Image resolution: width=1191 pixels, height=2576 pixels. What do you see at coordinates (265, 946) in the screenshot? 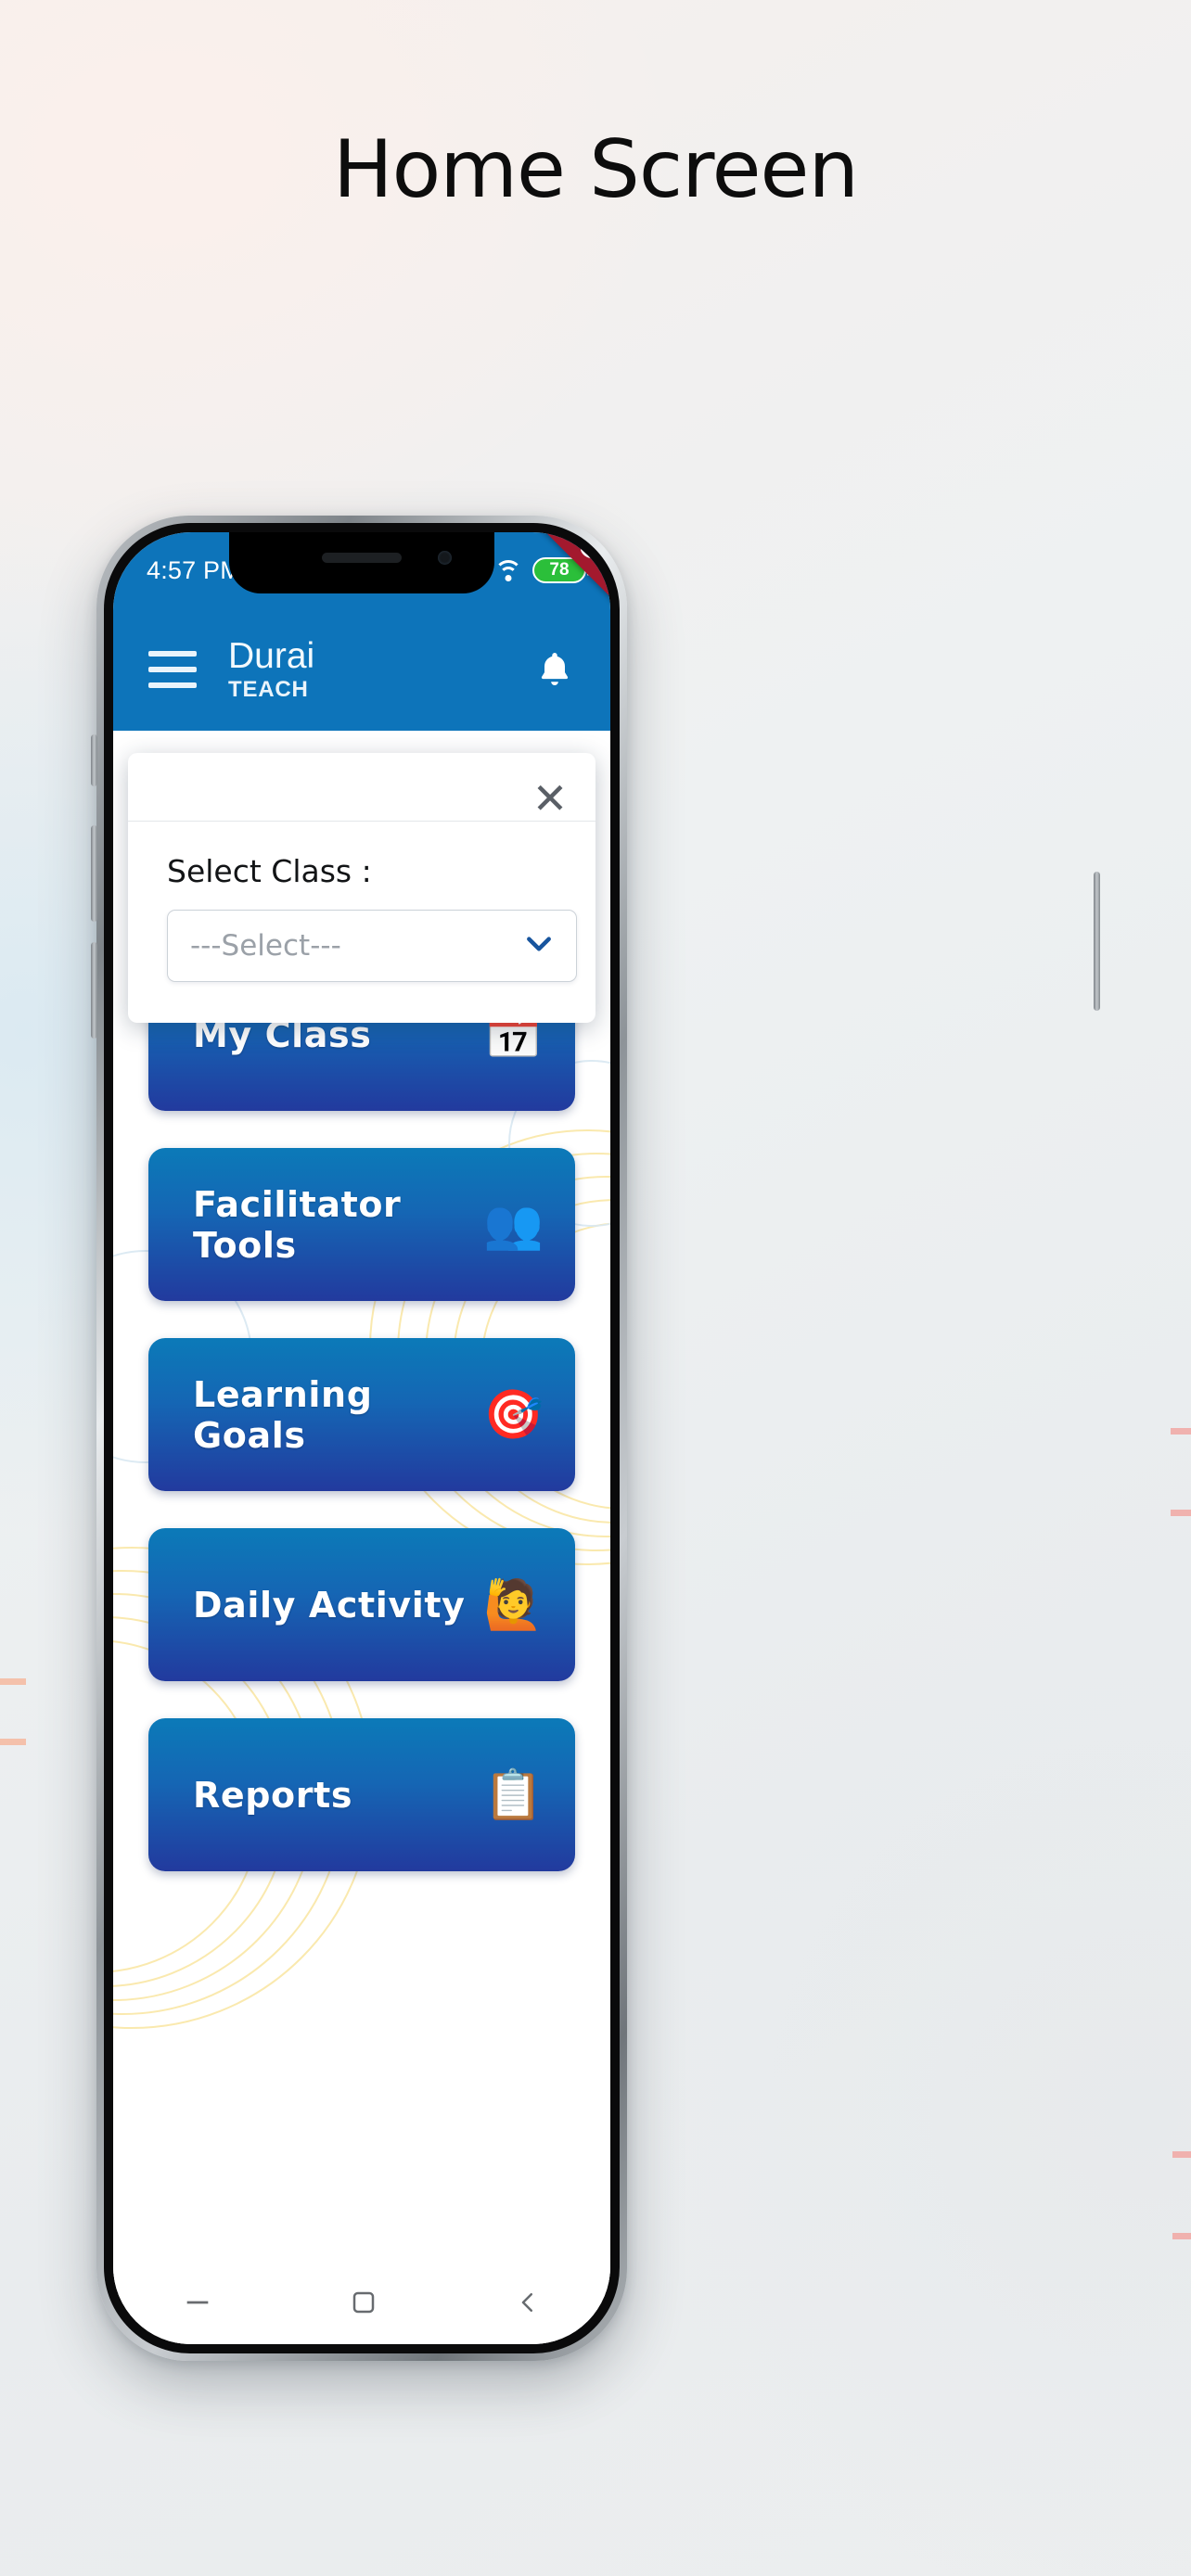
I see `select-class-value: ---Select---` at bounding box center [265, 946].